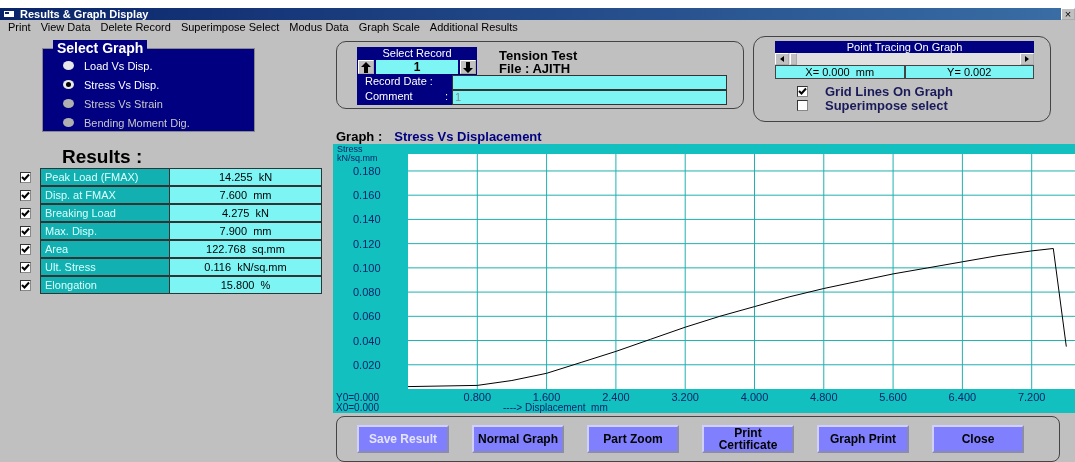 Image resolution: width=1075 pixels, height=462 pixels. What do you see at coordinates (358, 407) in the screenshot?
I see `origin-label: X0=0.000` at bounding box center [358, 407].